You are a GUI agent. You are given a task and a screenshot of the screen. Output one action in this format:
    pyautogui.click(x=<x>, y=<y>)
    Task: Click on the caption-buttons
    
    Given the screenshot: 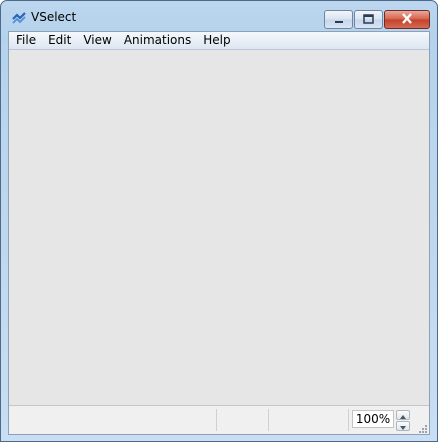 What is the action you would take?
    pyautogui.click(x=376, y=19)
    